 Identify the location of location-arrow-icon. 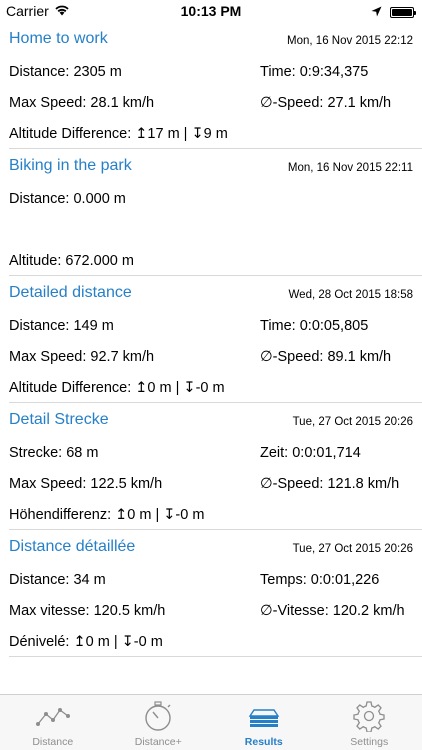
(376, 12).